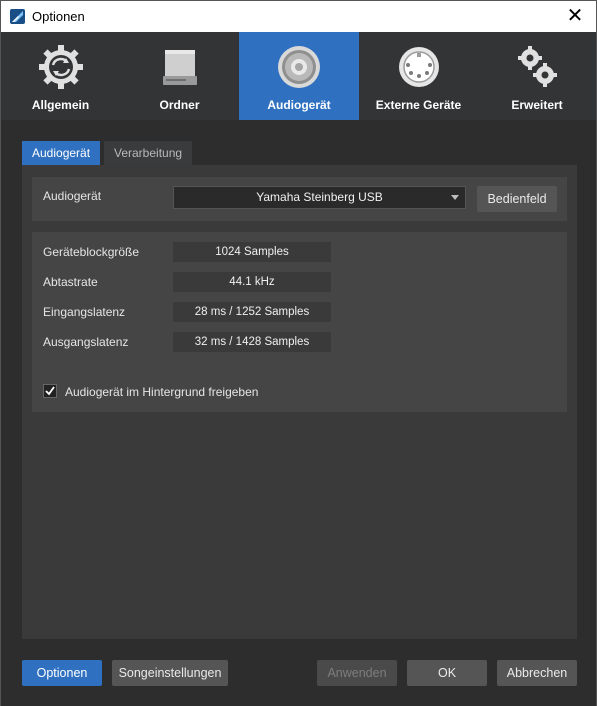 This screenshot has width=597, height=706. What do you see at coordinates (148, 153) in the screenshot?
I see `tab-verarbeitung: Verarbeitung` at bounding box center [148, 153].